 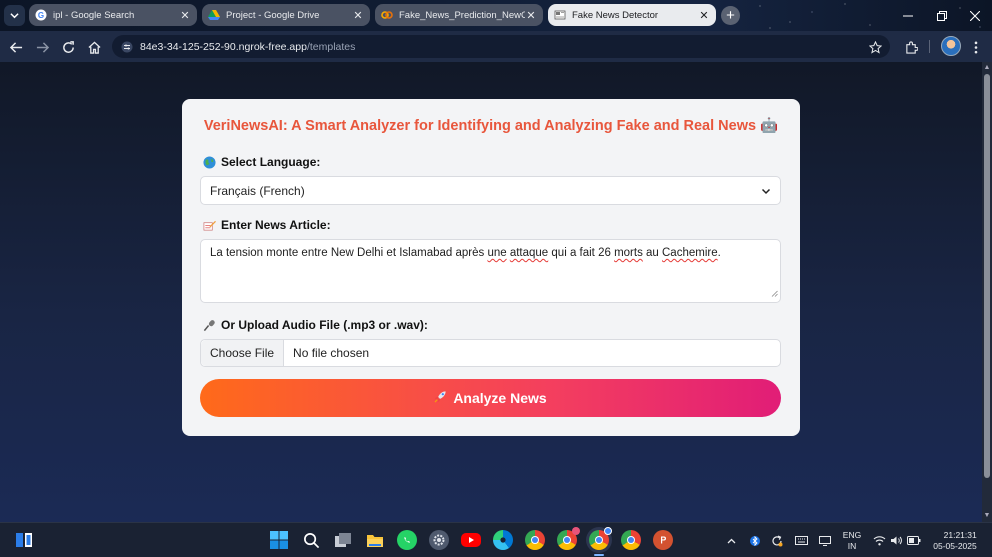 I want to click on chevron-up-icon, so click(x=731, y=540).